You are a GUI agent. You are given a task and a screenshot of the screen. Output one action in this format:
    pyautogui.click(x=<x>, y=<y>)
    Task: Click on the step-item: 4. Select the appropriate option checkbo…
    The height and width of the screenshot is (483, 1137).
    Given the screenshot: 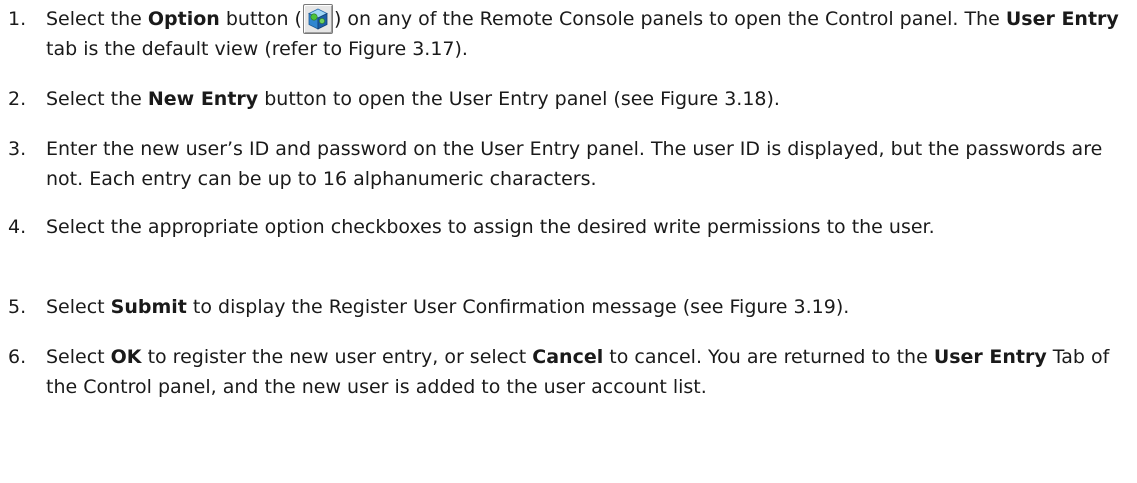 What is the action you would take?
    pyautogui.click(x=568, y=243)
    